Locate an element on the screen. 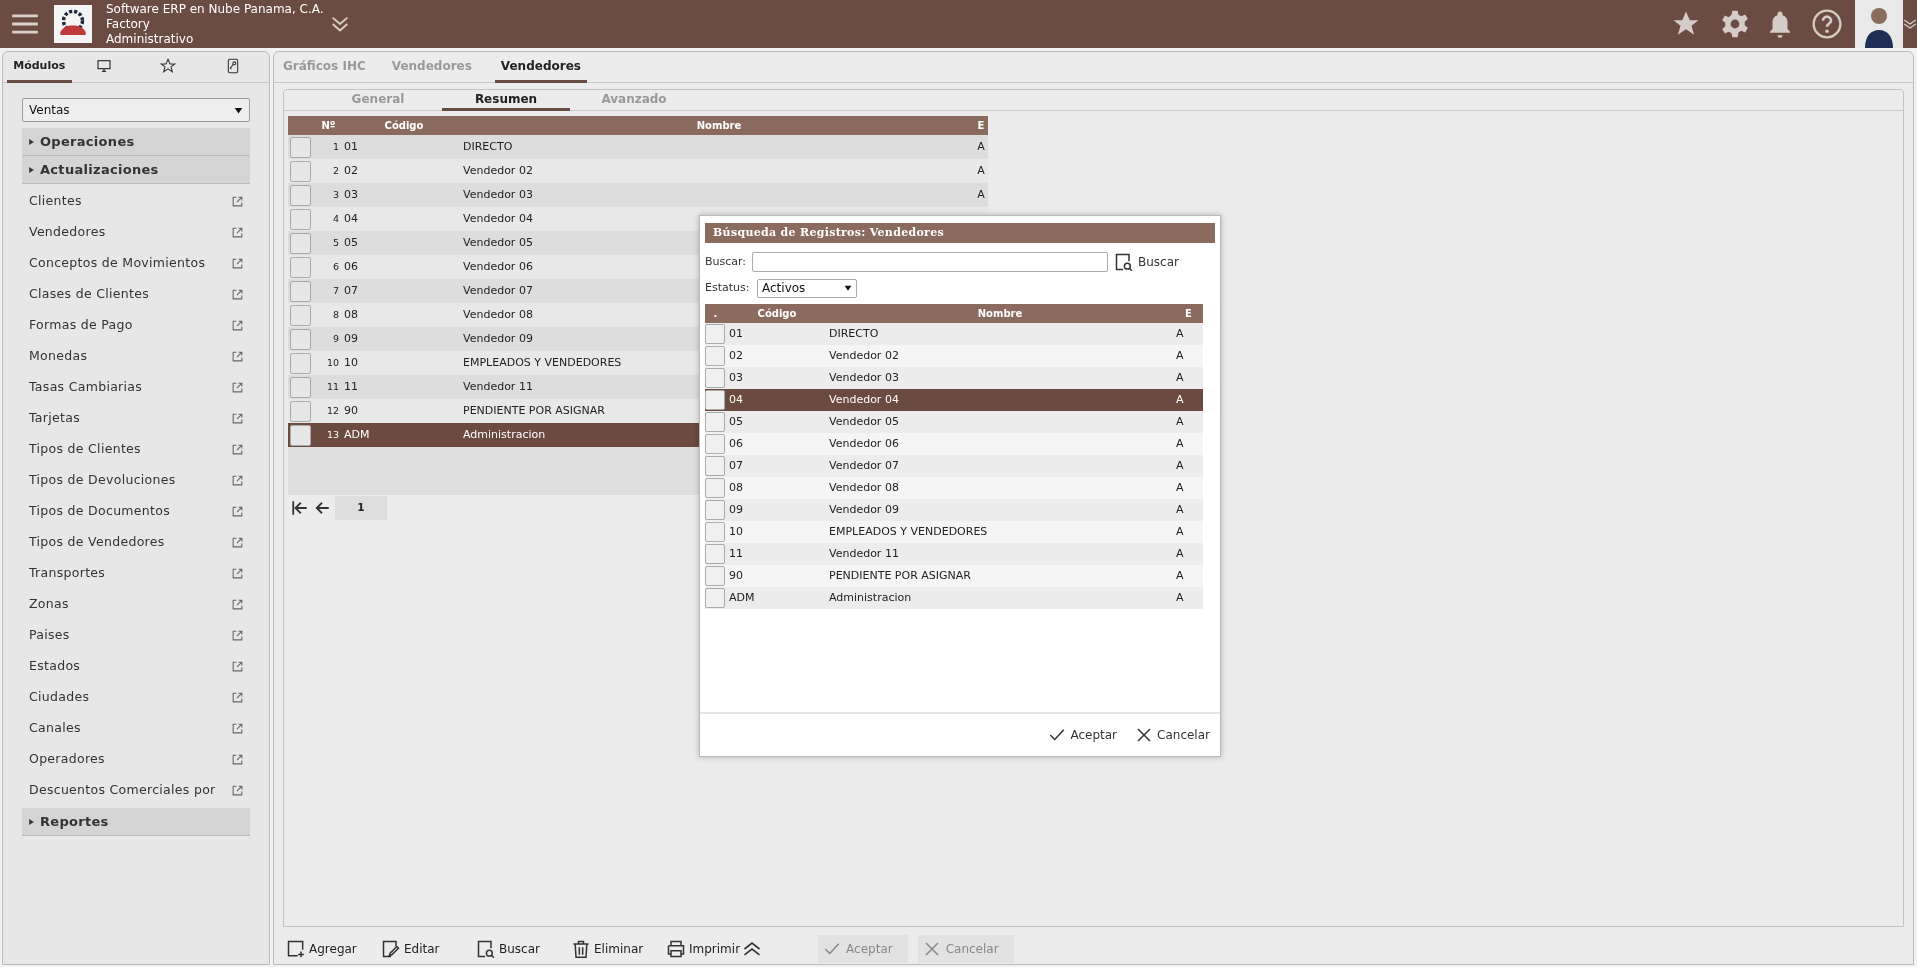 Image resolution: width=1917 pixels, height=967 pixels. table-row: 90 PENDIENTE POR ASIGNAR A is located at coordinates (954, 576).